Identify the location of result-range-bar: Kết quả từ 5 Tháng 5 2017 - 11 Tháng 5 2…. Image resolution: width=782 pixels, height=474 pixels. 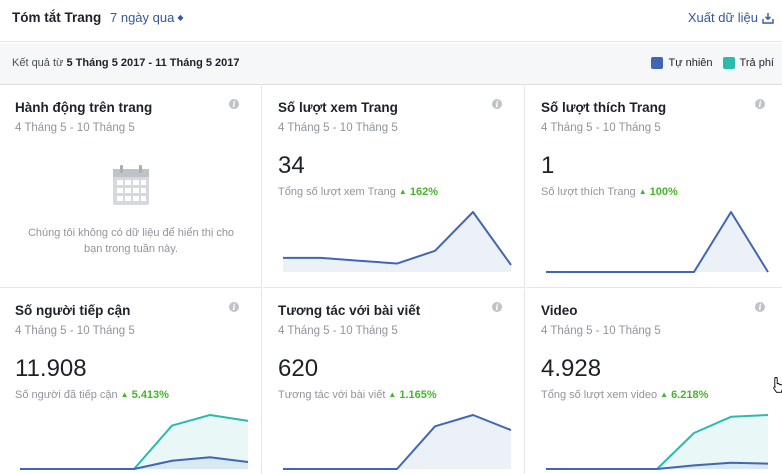
(391, 64).